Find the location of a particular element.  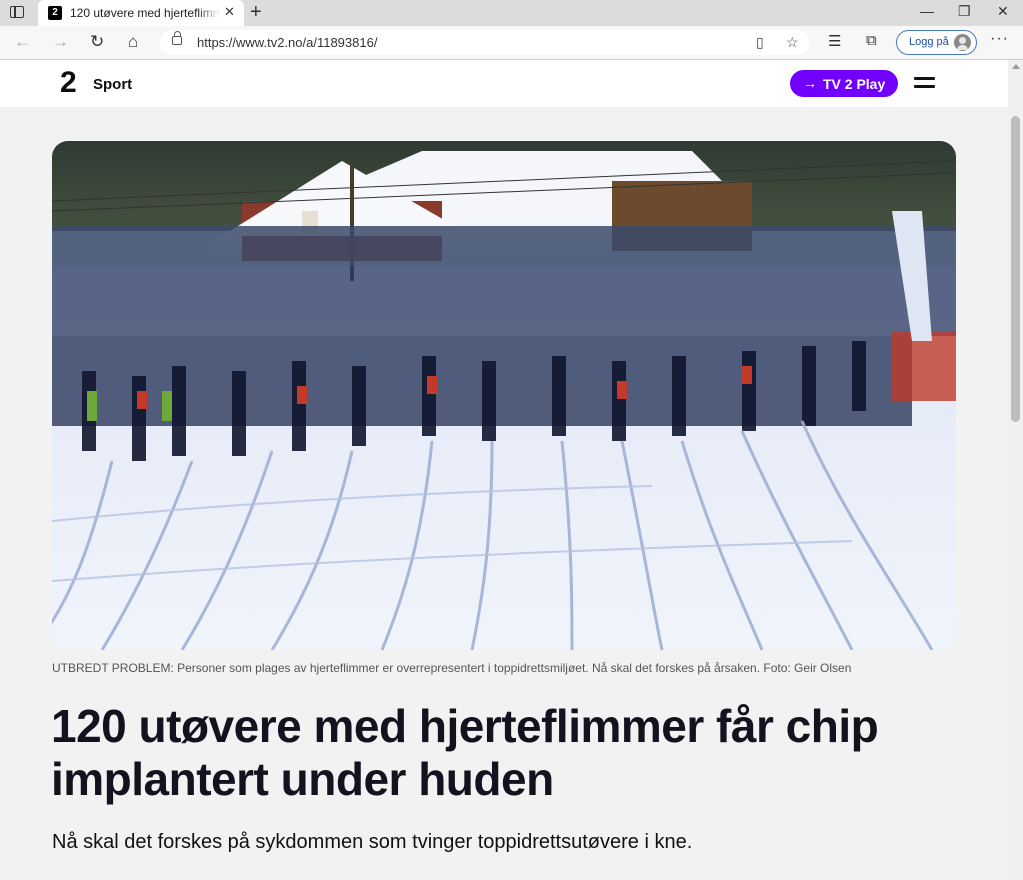

tv2-play-button: → TV 2 Play is located at coordinates (844, 83).